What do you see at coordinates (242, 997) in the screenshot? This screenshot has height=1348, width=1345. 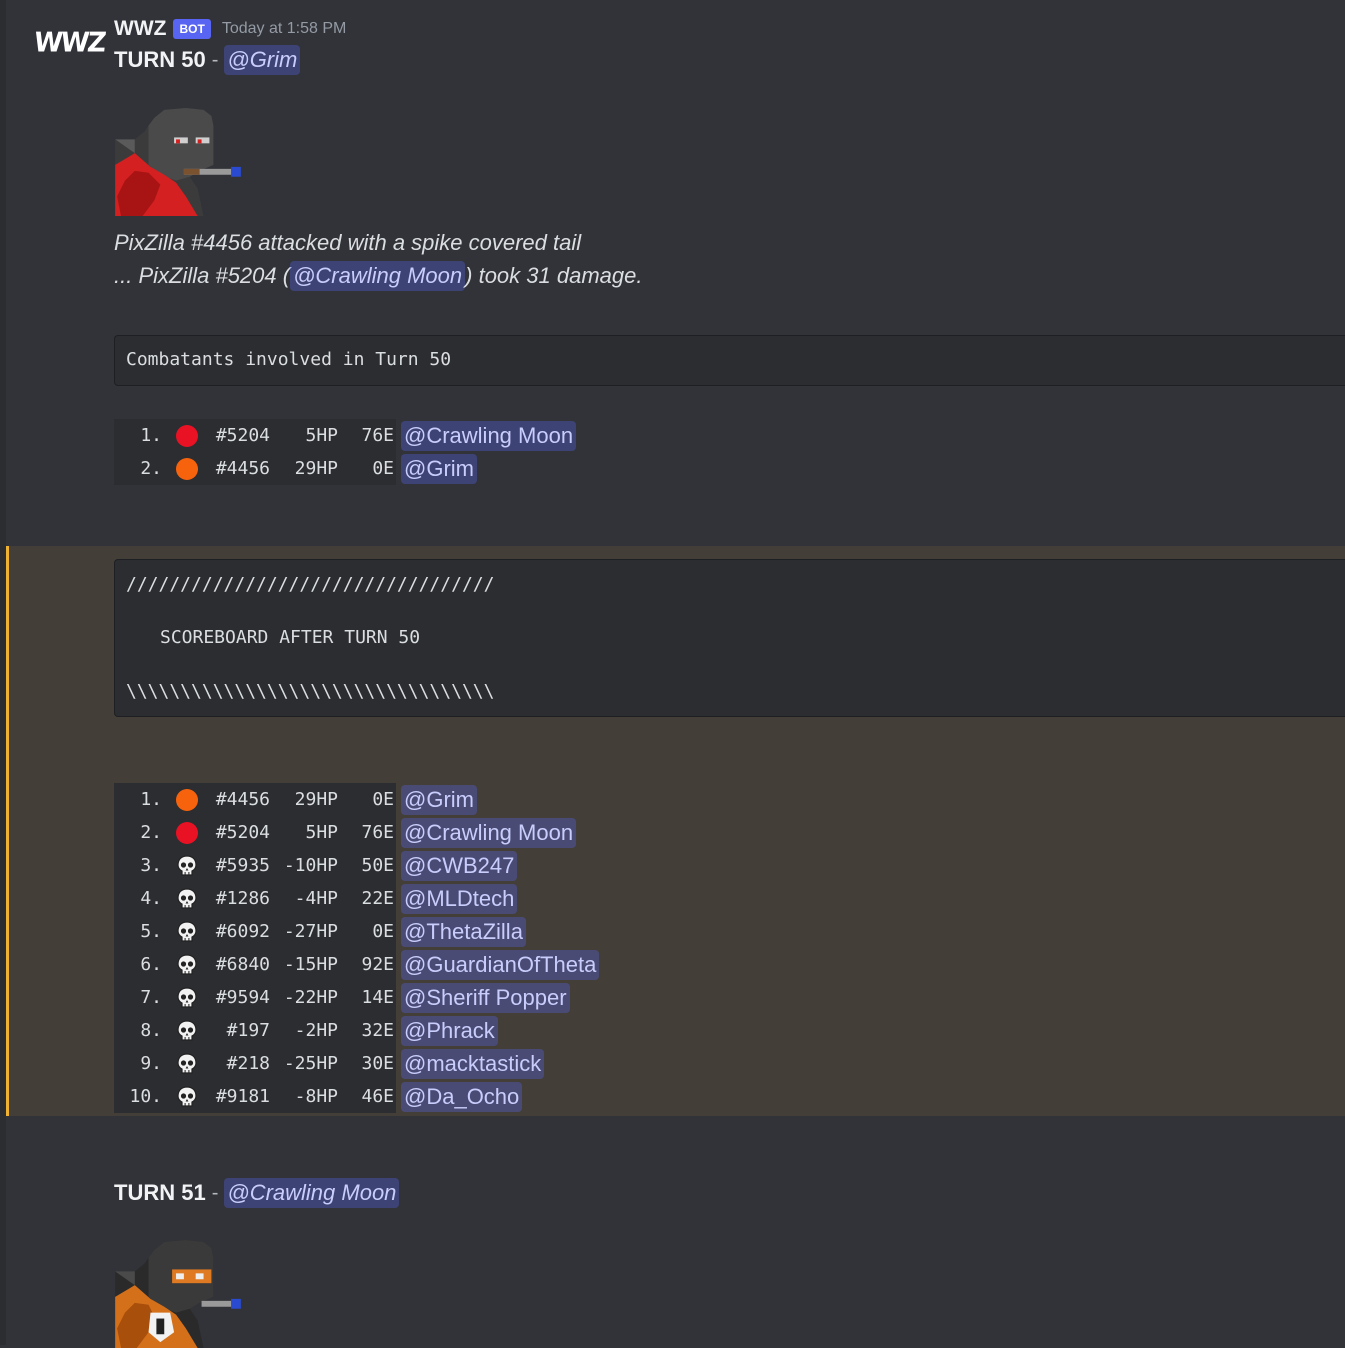 I see `pixzilla-id: #9594` at bounding box center [242, 997].